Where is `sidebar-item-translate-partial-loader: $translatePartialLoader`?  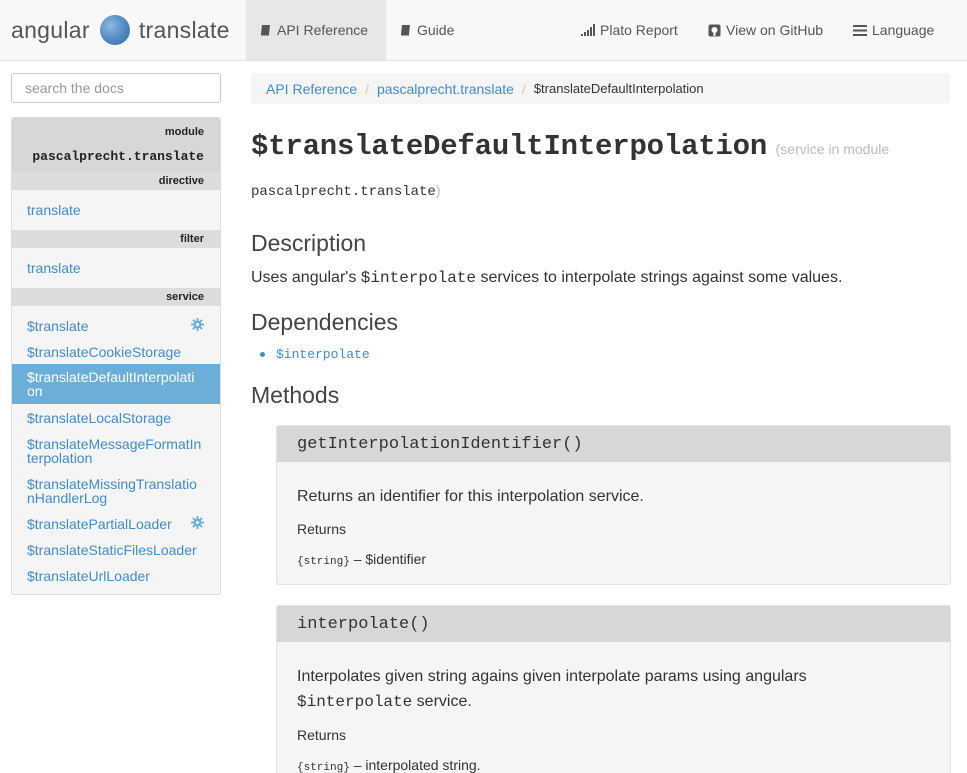
sidebar-item-translate-partial-loader: $translatePartialLoader is located at coordinates (117, 524).